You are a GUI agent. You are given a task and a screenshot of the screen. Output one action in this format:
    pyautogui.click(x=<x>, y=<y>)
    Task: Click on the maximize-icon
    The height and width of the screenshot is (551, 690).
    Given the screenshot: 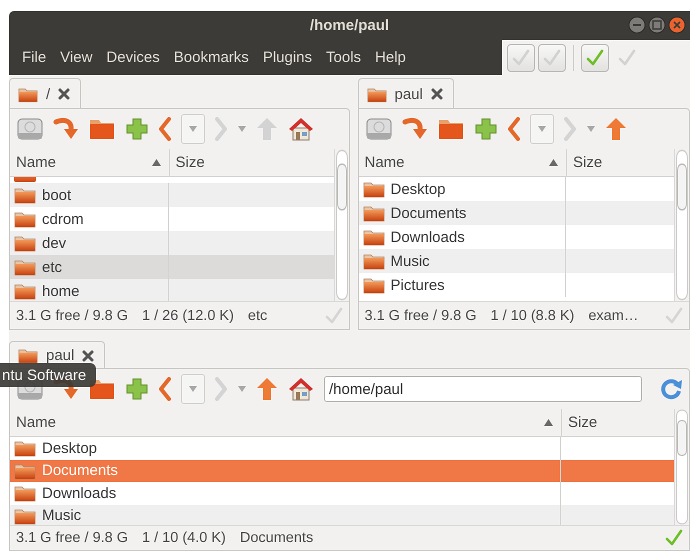 What is the action you would take?
    pyautogui.click(x=657, y=25)
    